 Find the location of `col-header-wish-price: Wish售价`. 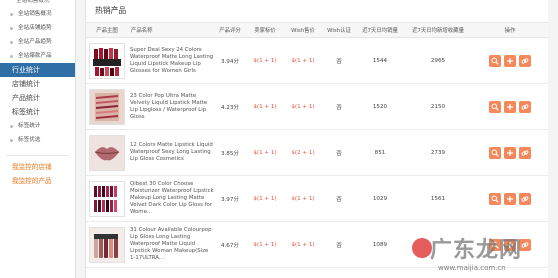

col-header-wish-price: Wish售价 is located at coordinates (303, 30).